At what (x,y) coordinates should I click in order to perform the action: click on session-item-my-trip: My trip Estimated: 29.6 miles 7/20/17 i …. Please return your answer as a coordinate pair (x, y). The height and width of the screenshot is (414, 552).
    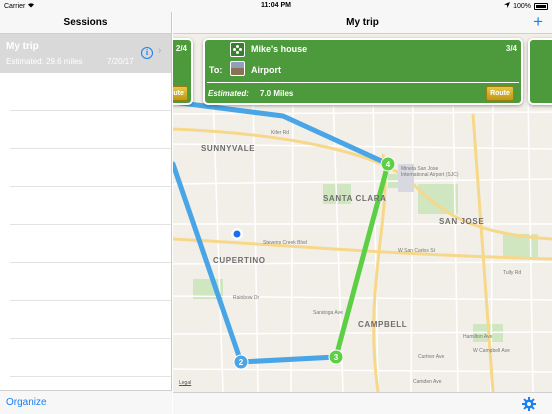
    Looking at the image, I should click on (85, 53).